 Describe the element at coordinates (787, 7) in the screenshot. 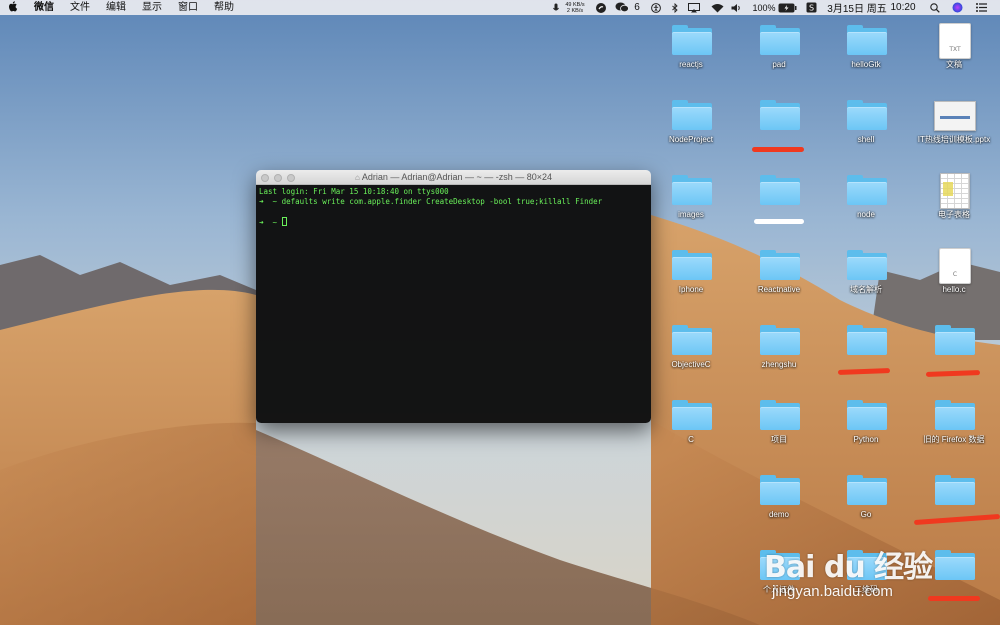

I see `battery-icon` at that location.